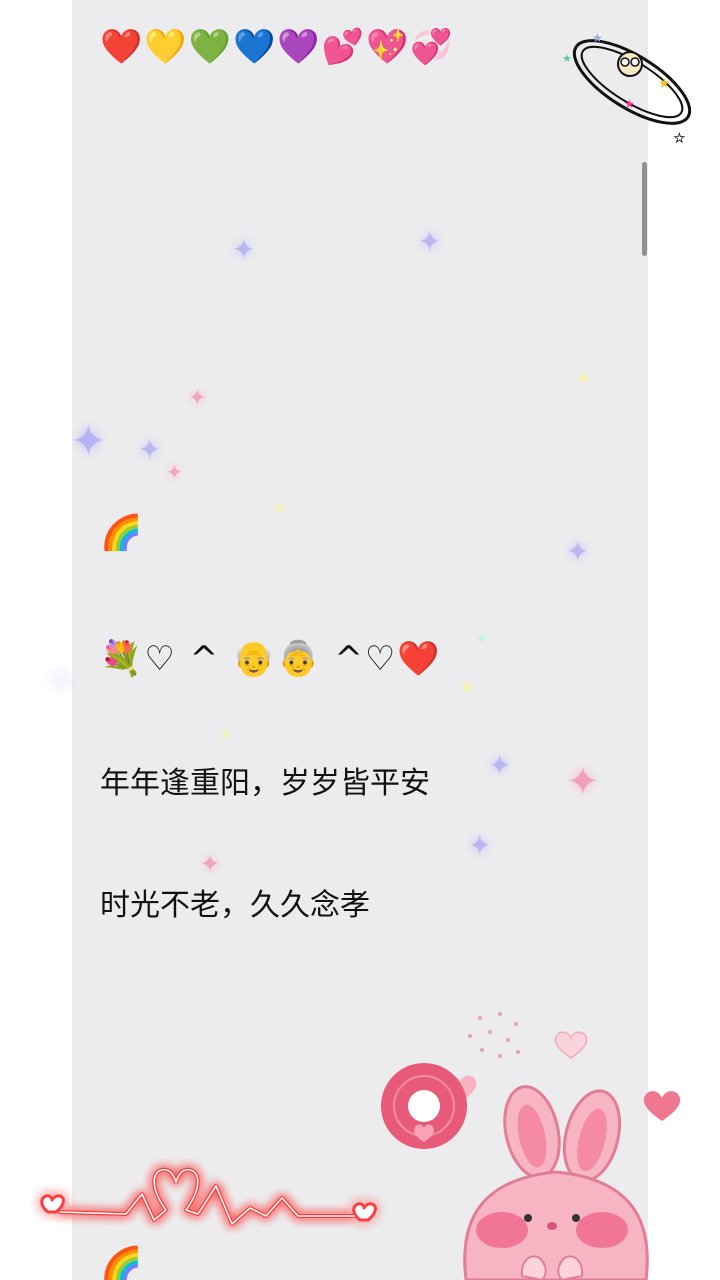  What do you see at coordinates (61, 679) in the screenshot?
I see `sparkle-icon: ☆` at bounding box center [61, 679].